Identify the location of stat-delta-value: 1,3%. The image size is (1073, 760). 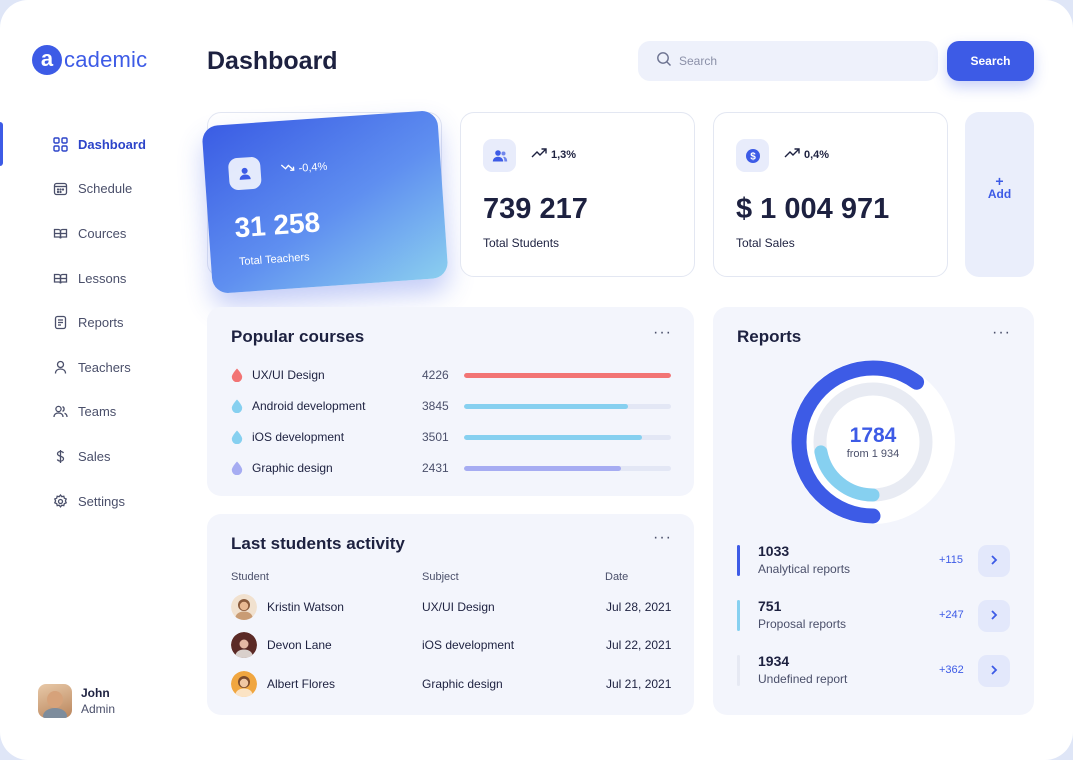
(564, 154).